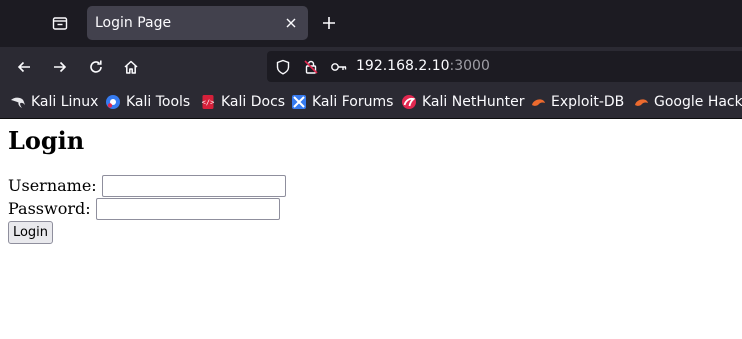 This screenshot has height=339, width=742. What do you see at coordinates (49, 208) in the screenshot?
I see `password-label: Password:` at bounding box center [49, 208].